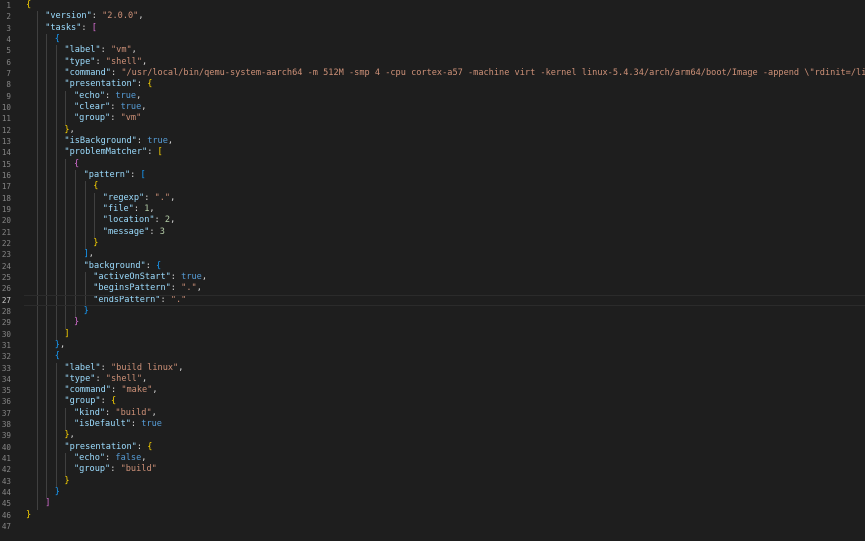 The image size is (865, 541). I want to click on code-line: 41 "echo": false,, so click(432, 459).